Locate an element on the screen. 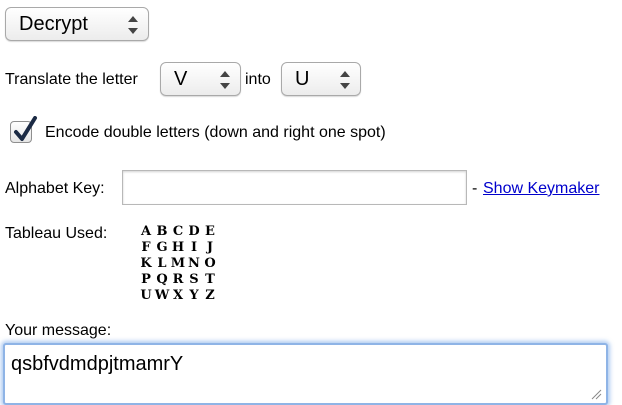 The width and height of the screenshot is (622, 405). to-letter-select: U is located at coordinates (321, 79).